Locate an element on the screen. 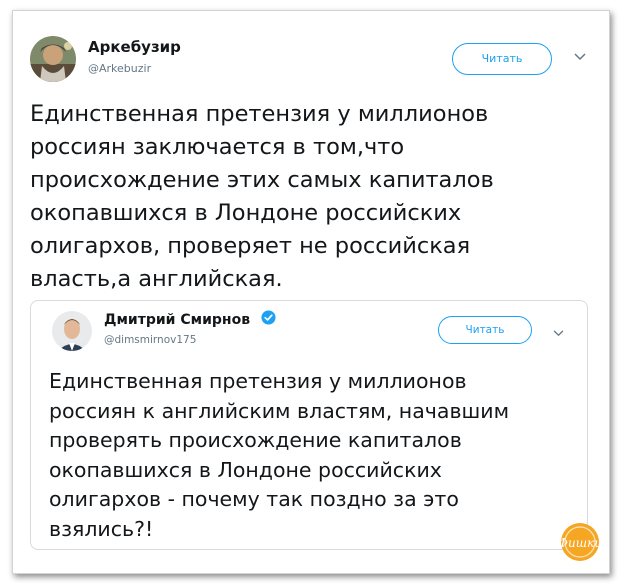 Image resolution: width=620 pixels, height=584 pixels. site-logo-icon: Фишки is located at coordinates (580, 542).